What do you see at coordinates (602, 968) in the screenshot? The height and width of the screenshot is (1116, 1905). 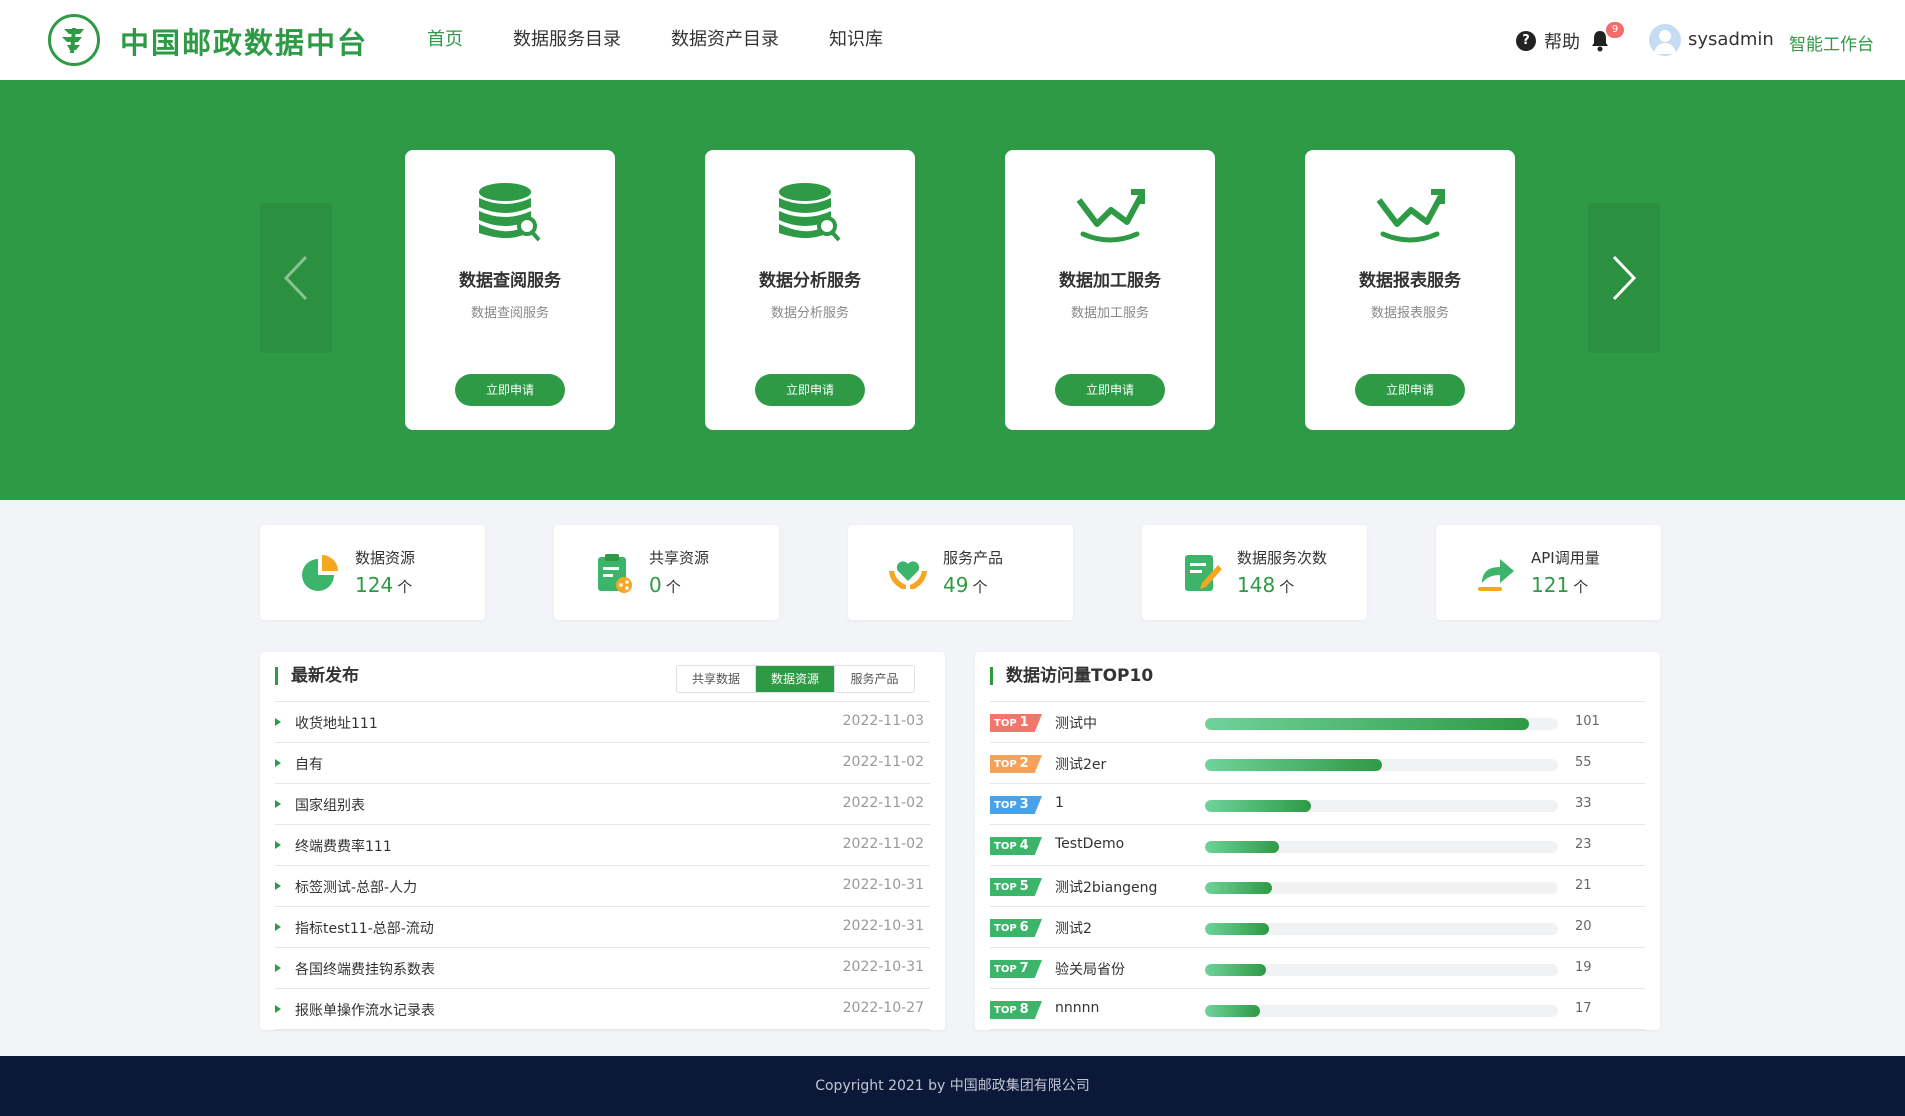 I see `list-item: 各国终端费挂钩系数表 2022-10-31` at bounding box center [602, 968].